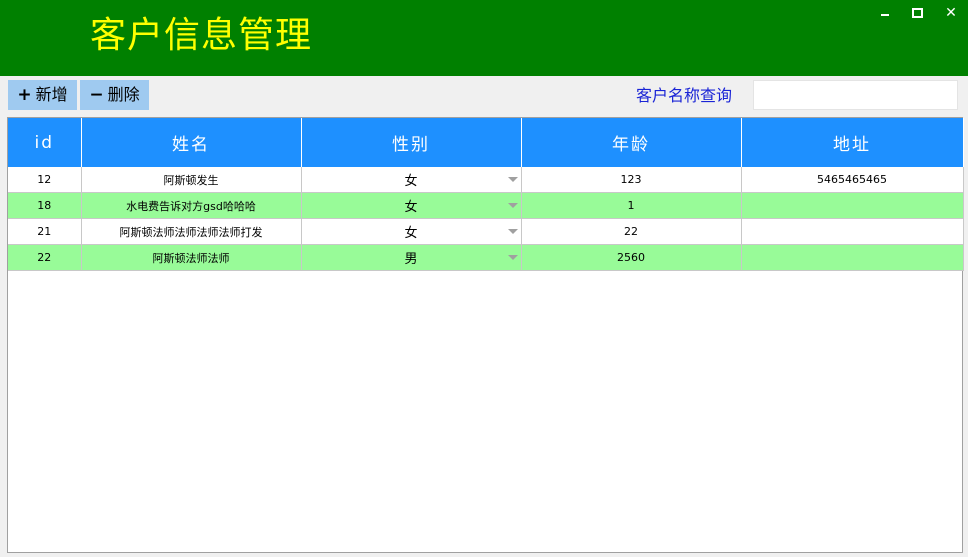 This screenshot has height=557, width=968. I want to click on cell-age: 2560, so click(631, 257).